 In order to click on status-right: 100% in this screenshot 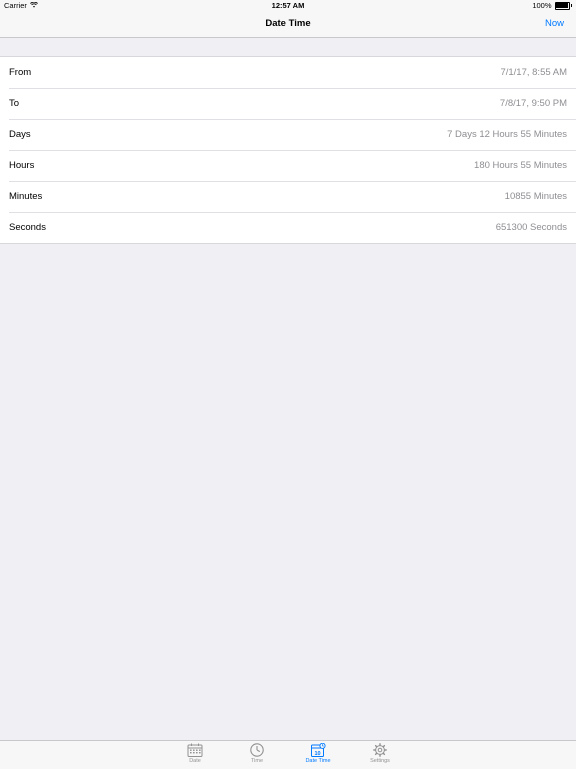, I will do `click(552, 5)`.